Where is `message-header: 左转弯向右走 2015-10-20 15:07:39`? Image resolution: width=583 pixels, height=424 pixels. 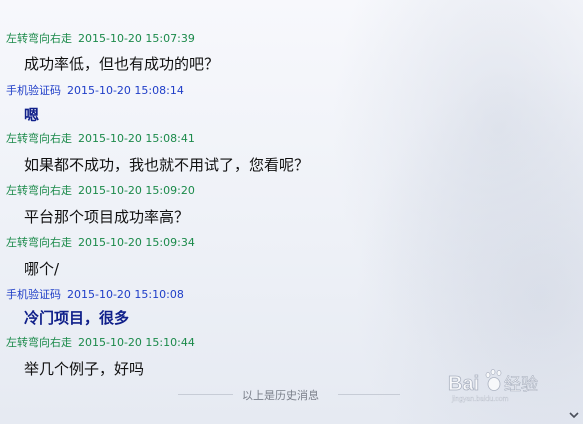
message-header: 左转弯向右走 2015-10-20 15:07:39 is located at coordinates (100, 39).